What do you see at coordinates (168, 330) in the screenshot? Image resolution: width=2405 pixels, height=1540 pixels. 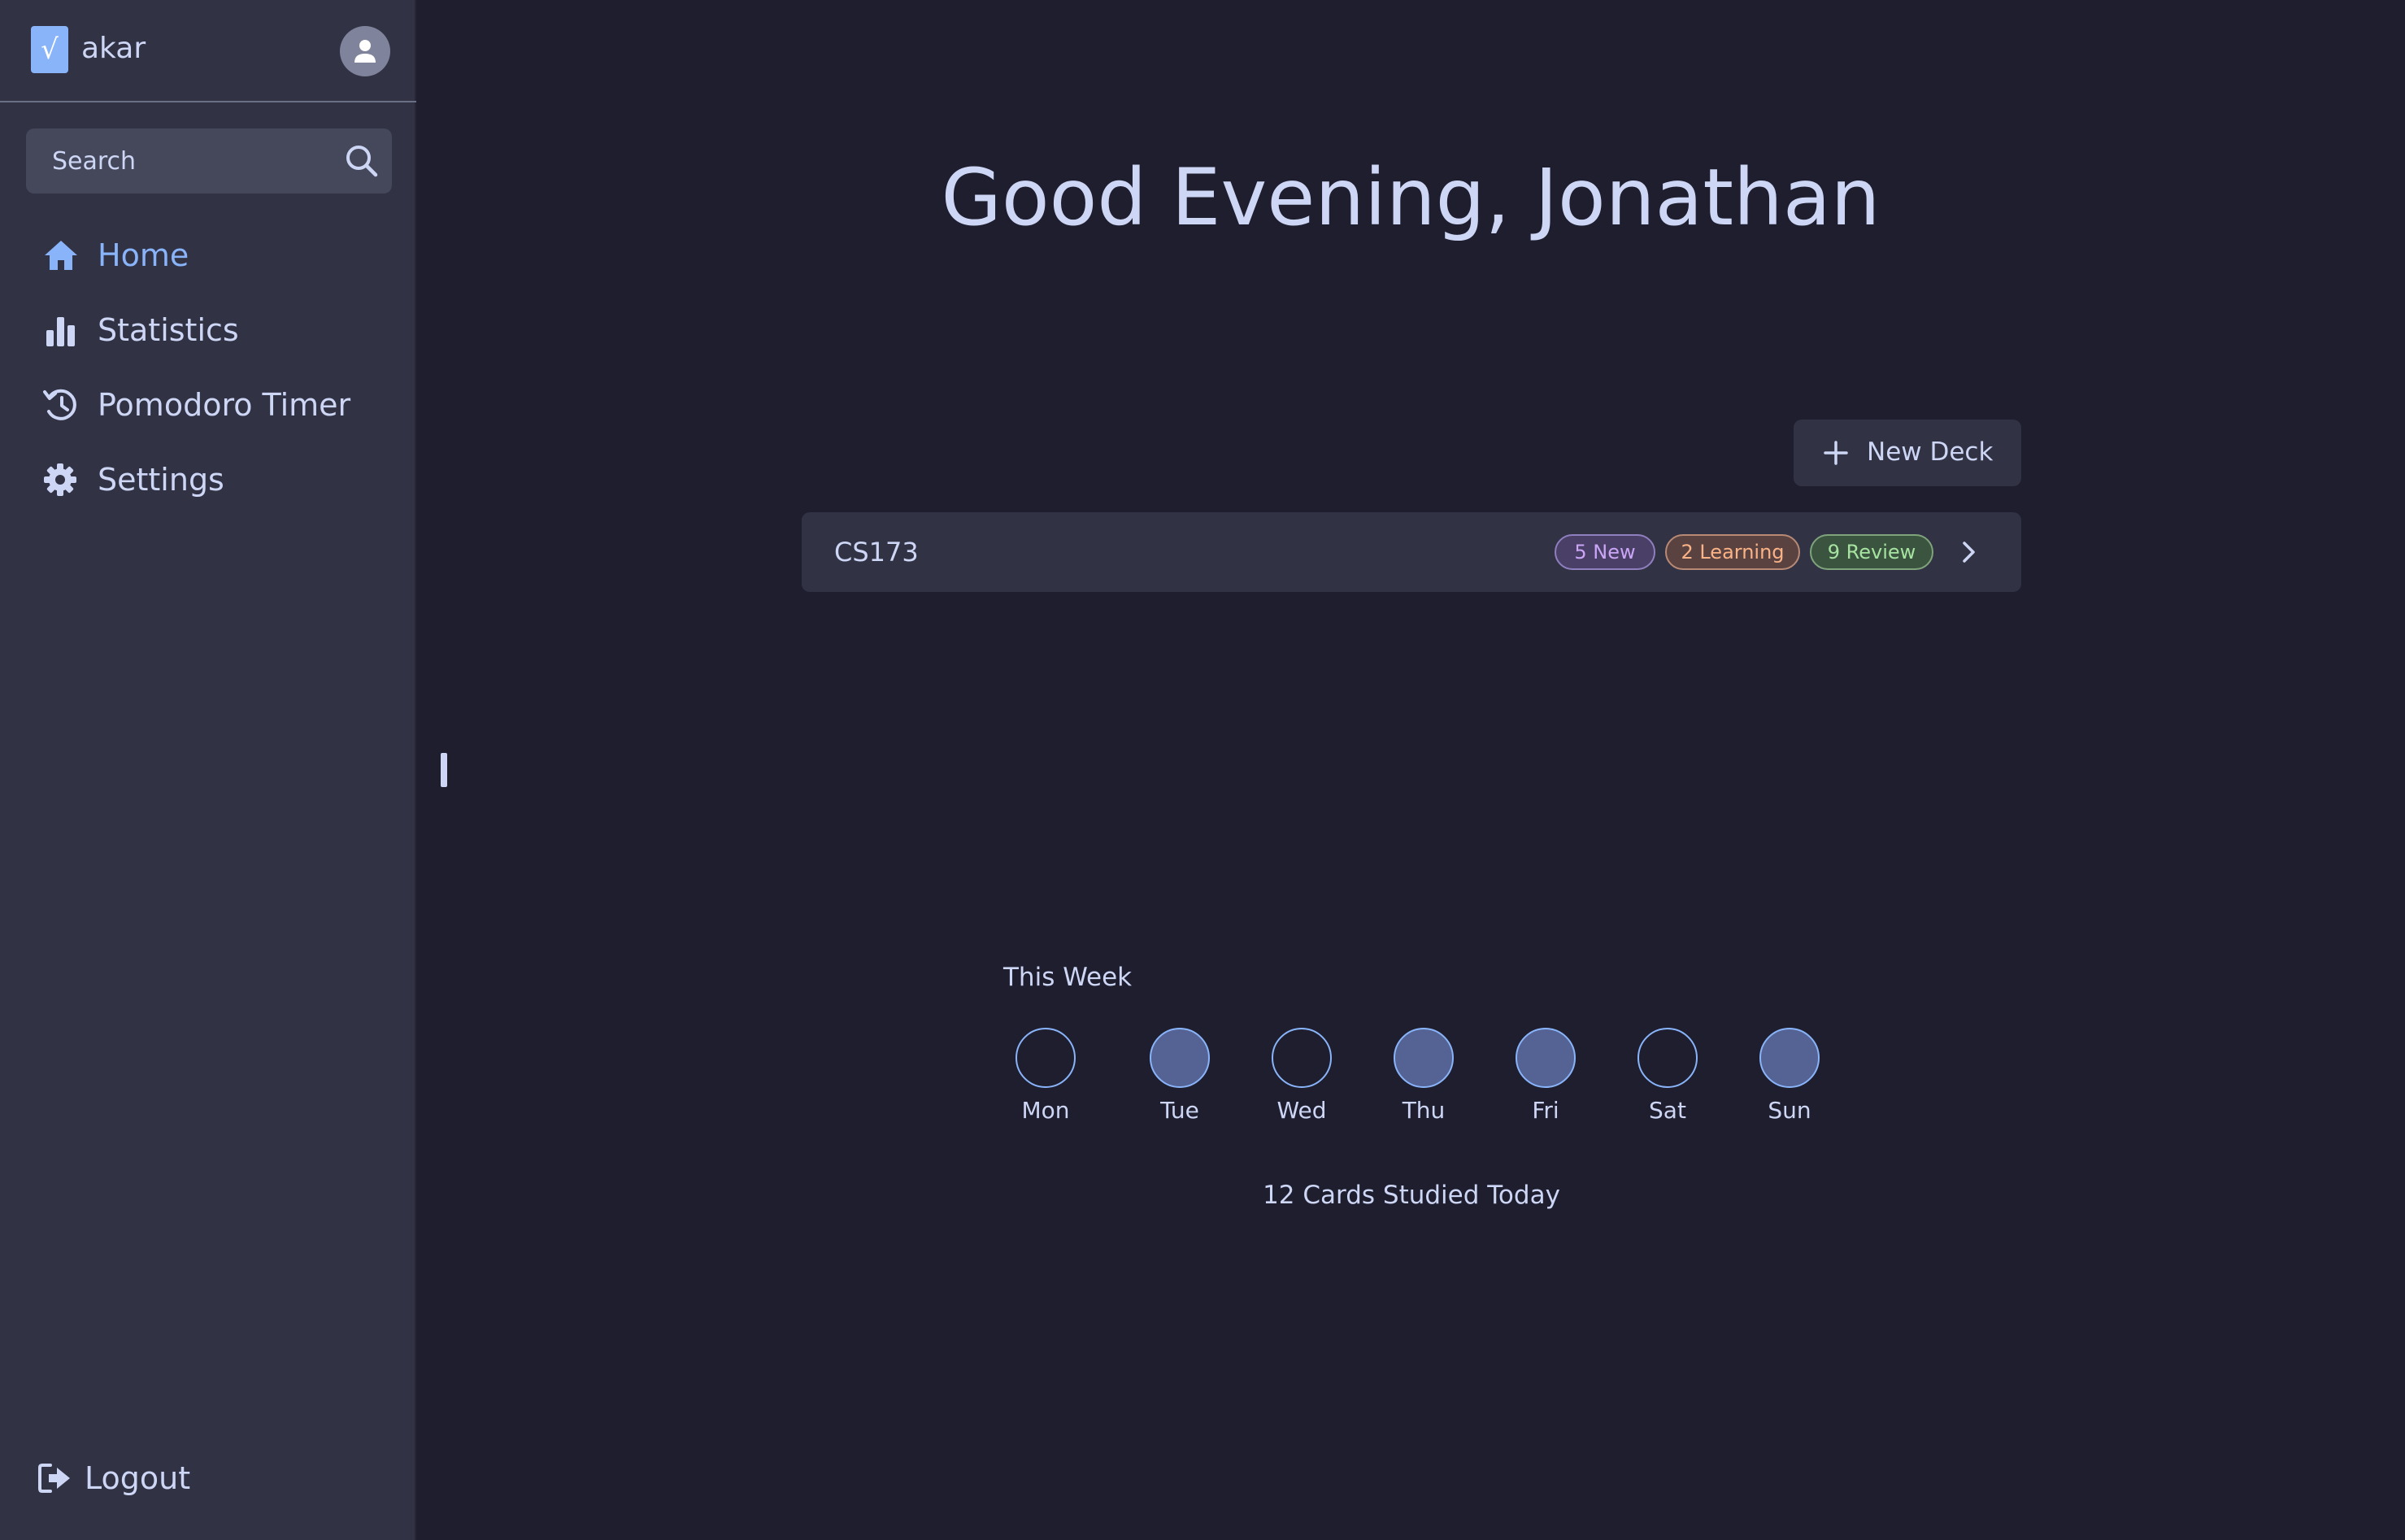 I see `sidebar-item-label: Statistics` at bounding box center [168, 330].